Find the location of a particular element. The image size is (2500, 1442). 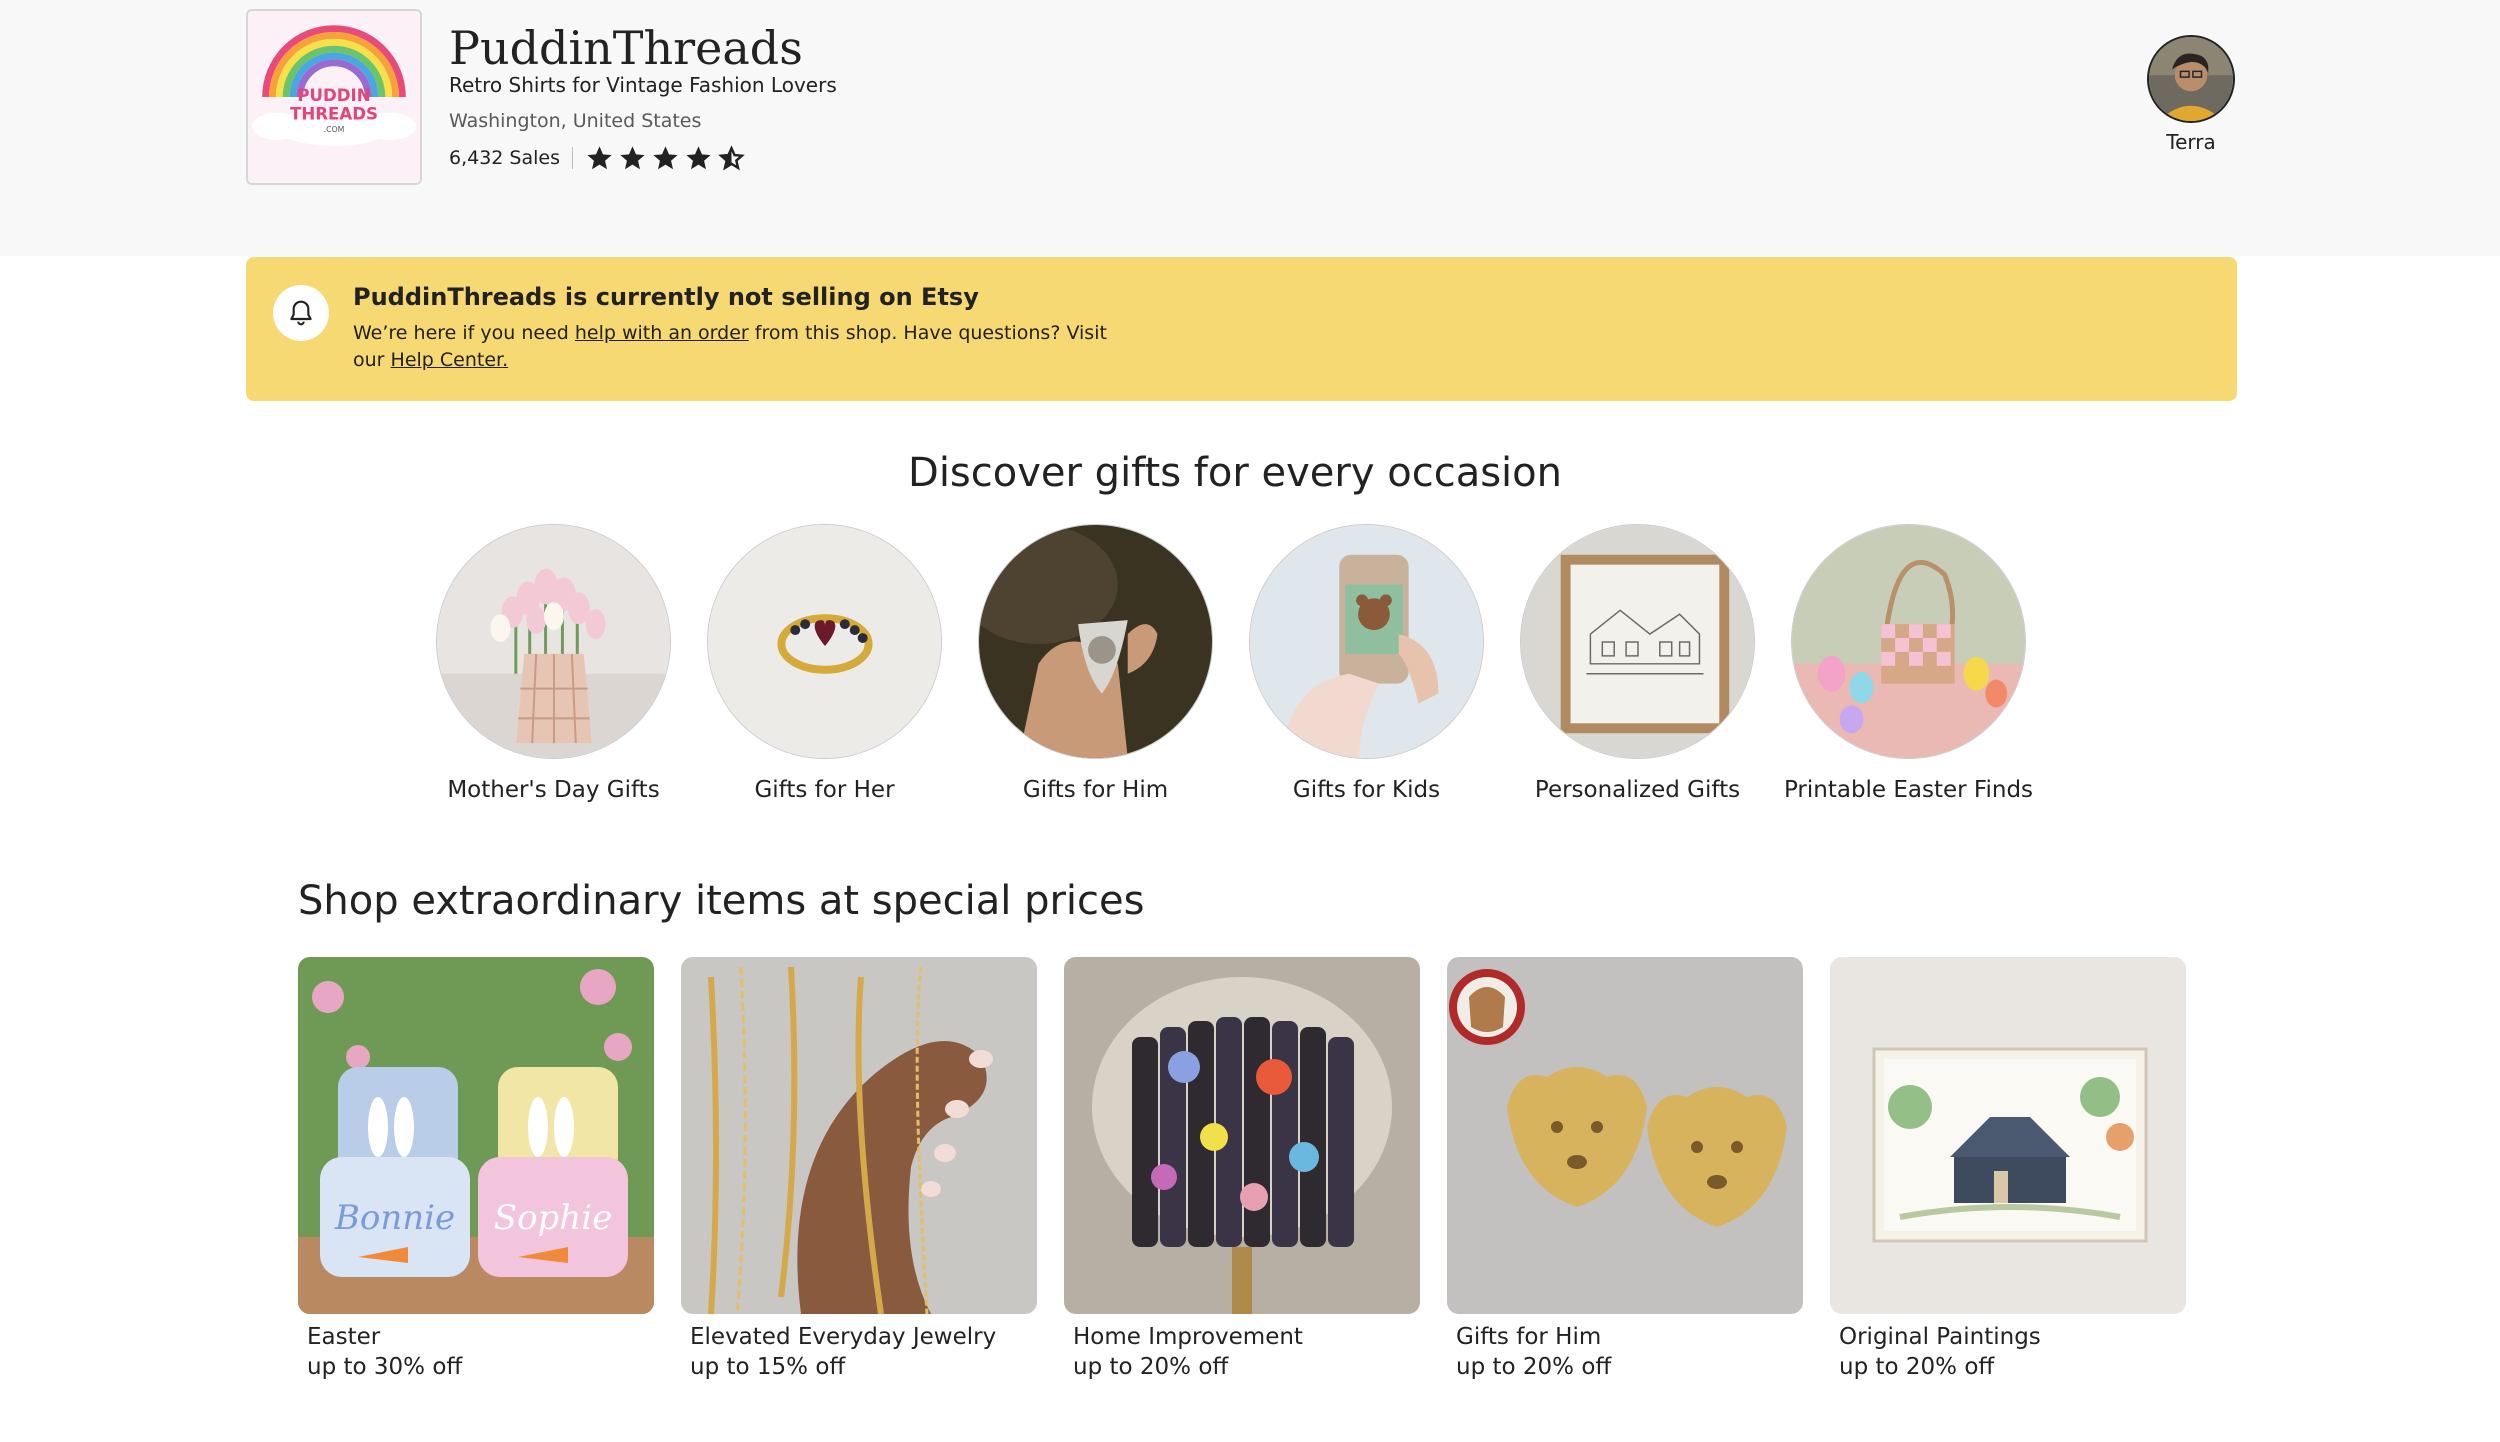

deal-name: Easter is located at coordinates (476, 1337).